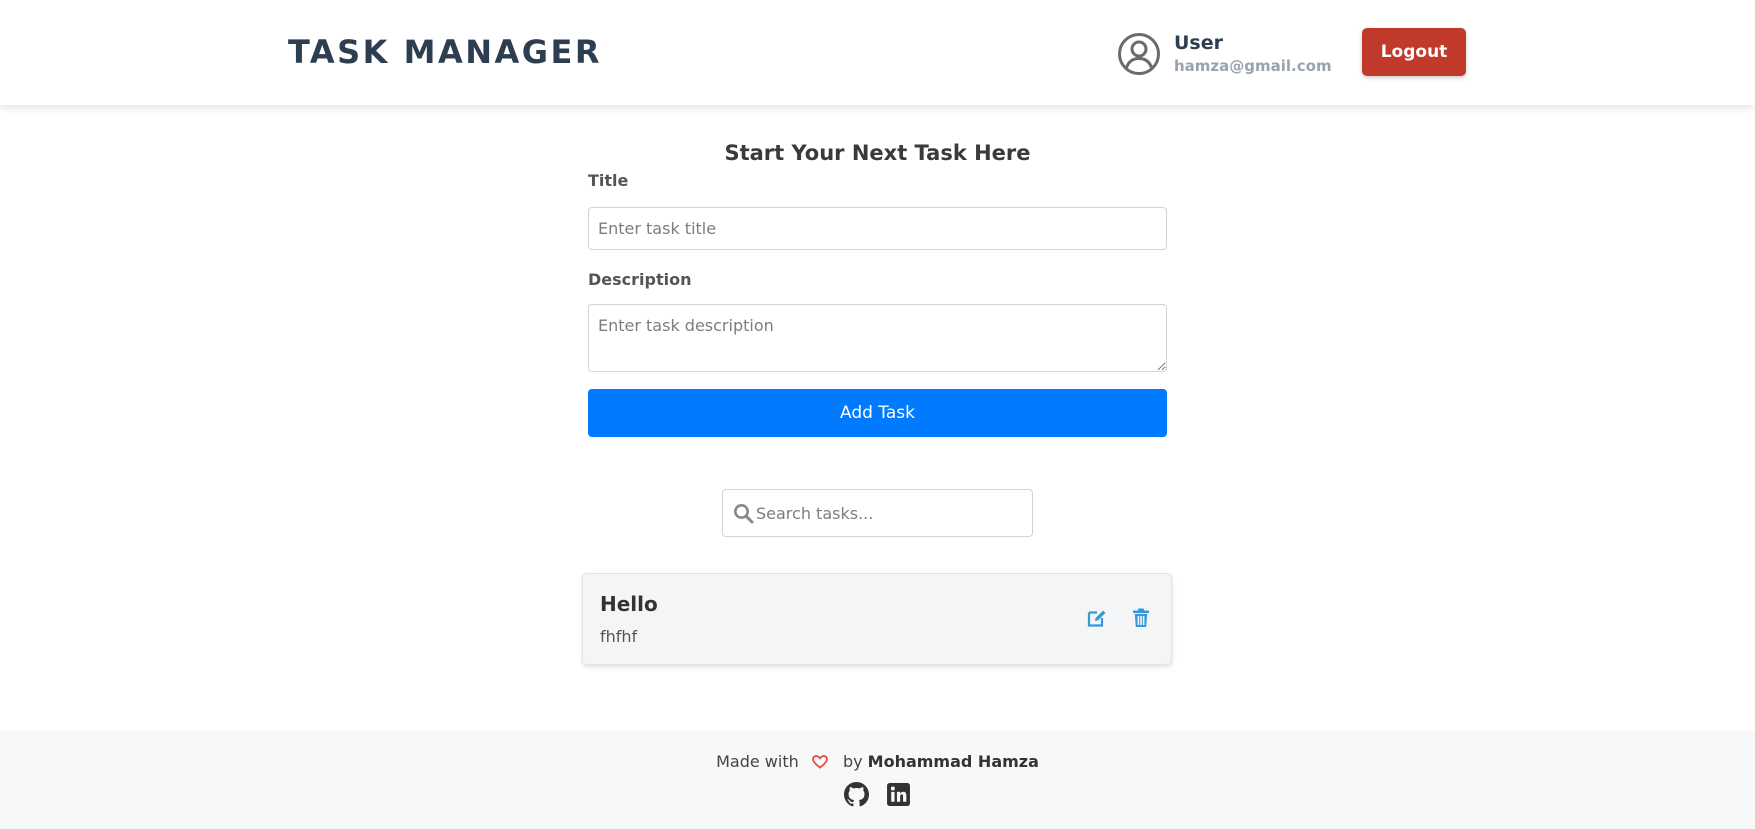  Describe the element at coordinates (1224, 54) in the screenshot. I see `user-profile: User hamza@gmail.com` at that location.